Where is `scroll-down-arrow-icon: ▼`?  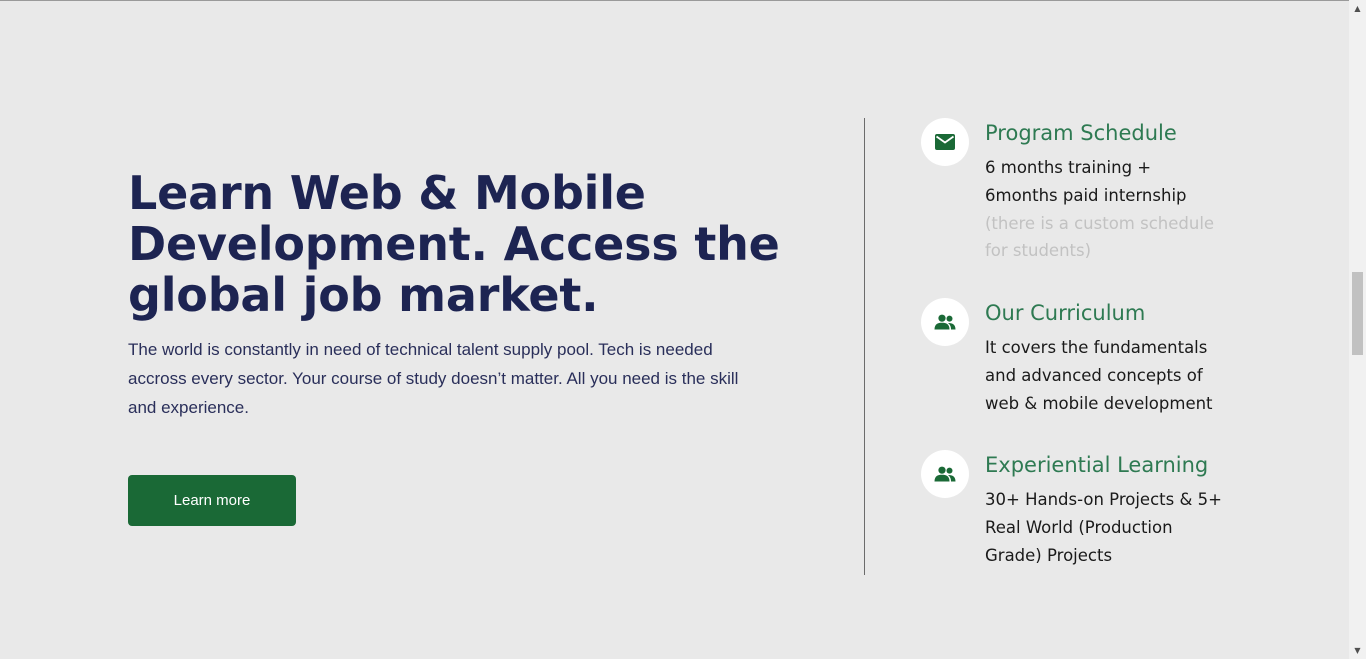 scroll-down-arrow-icon: ▼ is located at coordinates (1357, 650).